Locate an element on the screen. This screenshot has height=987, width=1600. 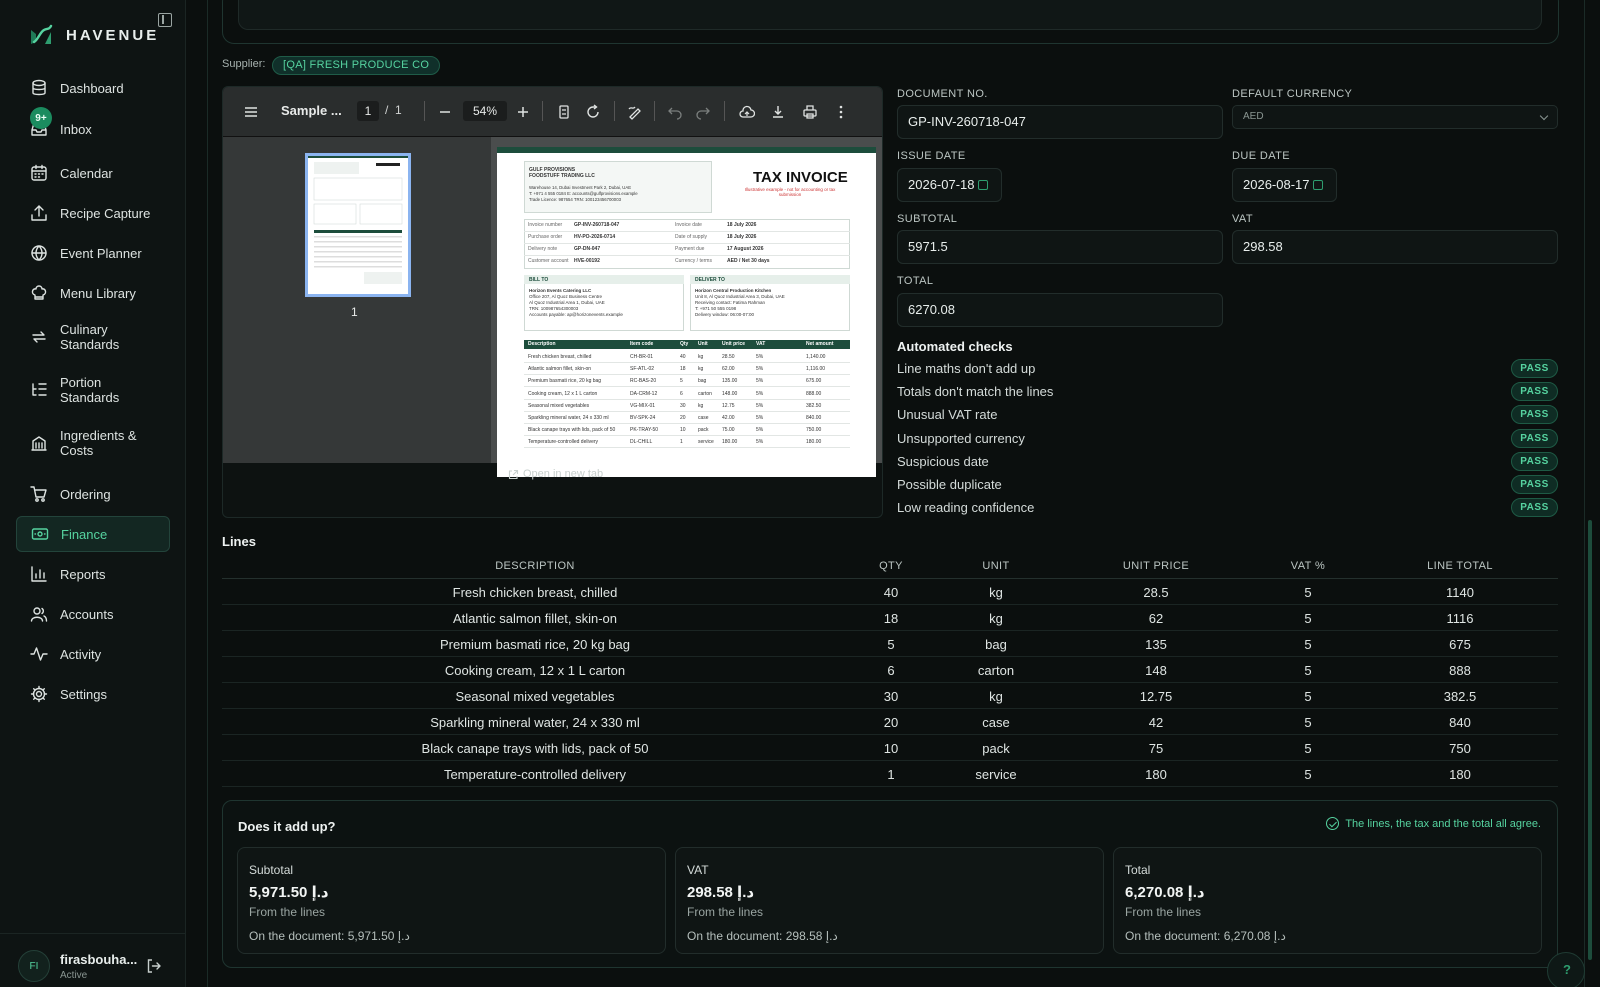
sidebar-item-menu-library: Menu Library is located at coordinates (93, 293).